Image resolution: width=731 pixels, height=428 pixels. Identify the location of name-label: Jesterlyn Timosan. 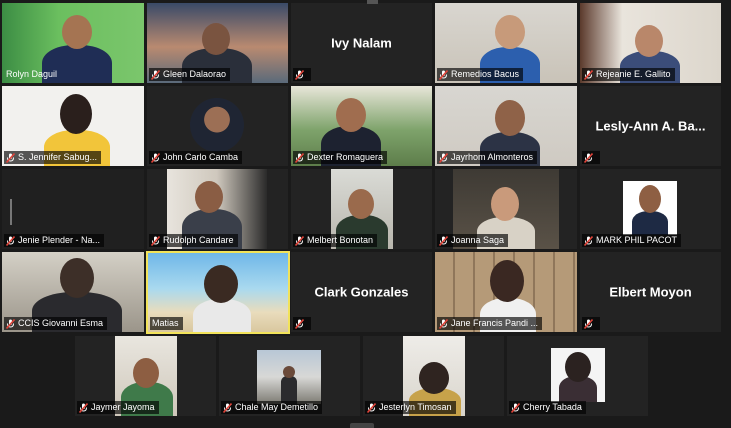
(410, 407).